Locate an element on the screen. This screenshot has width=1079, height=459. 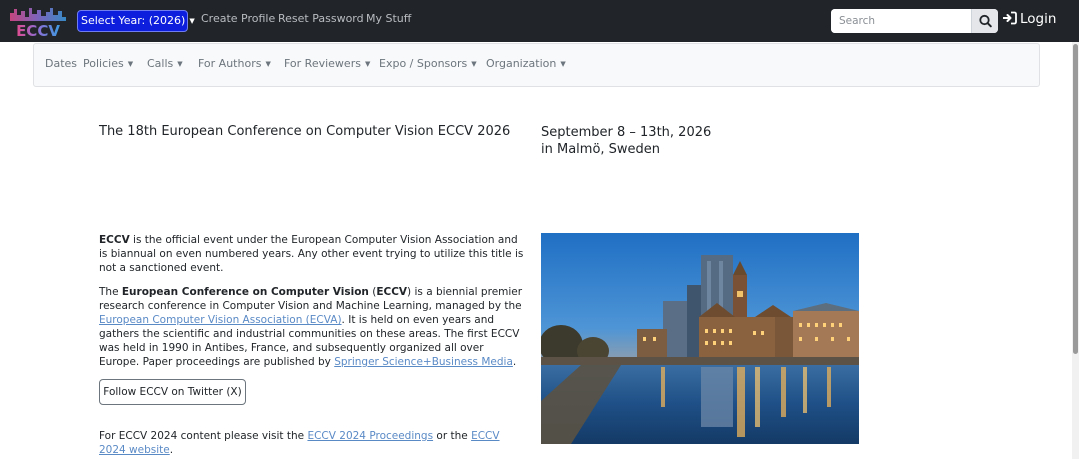
follow-twitter-button: Follow ECCV on Twitter (X) is located at coordinates (172, 392).